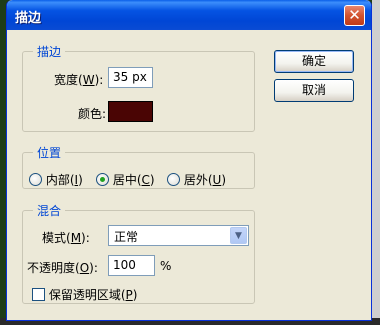 The height and width of the screenshot is (325, 380). Describe the element at coordinates (196, 179) in the screenshot. I see `radio-outside: 居外(U)` at that location.